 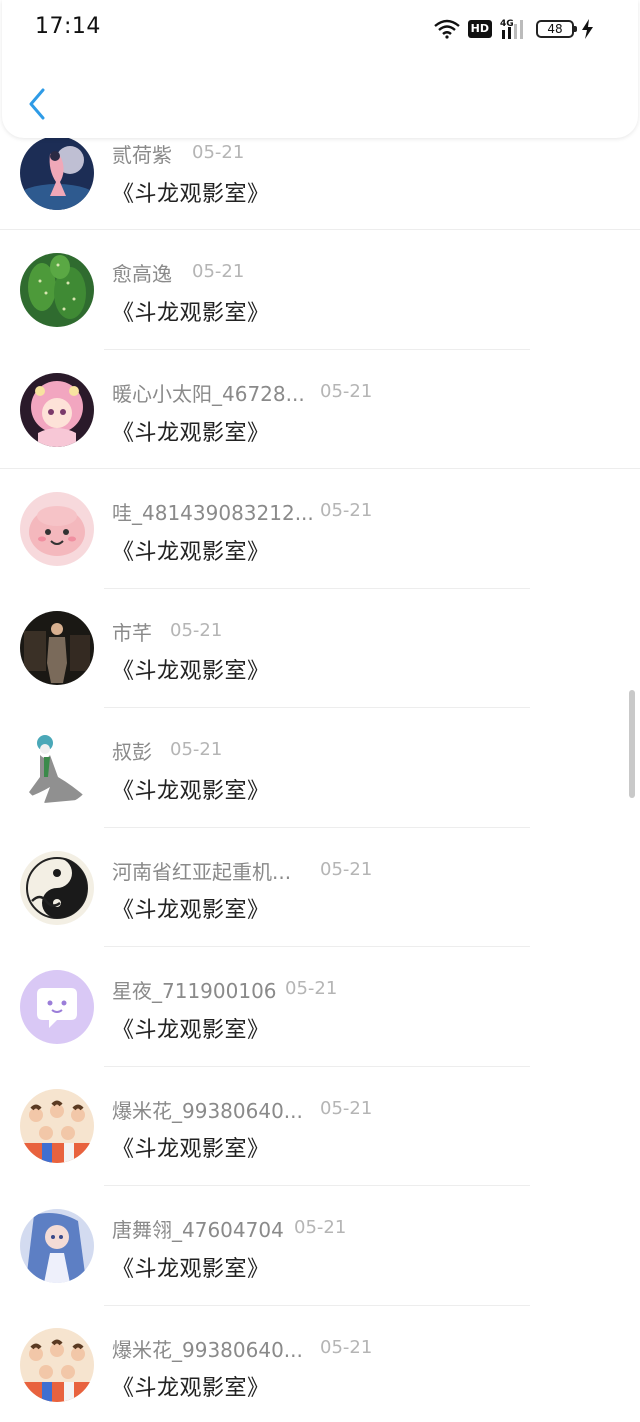 I want to click on list-item: 叔彭 05-21 《斗龙观影室》, so click(x=320, y=769).